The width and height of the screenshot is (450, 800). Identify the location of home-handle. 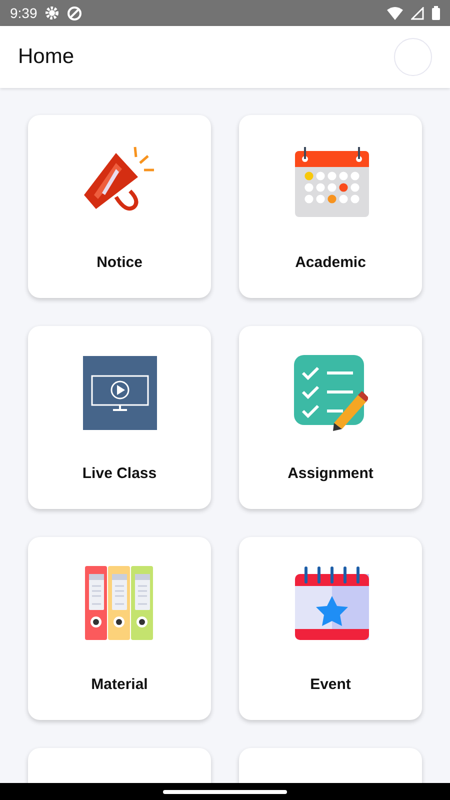
(225, 792).